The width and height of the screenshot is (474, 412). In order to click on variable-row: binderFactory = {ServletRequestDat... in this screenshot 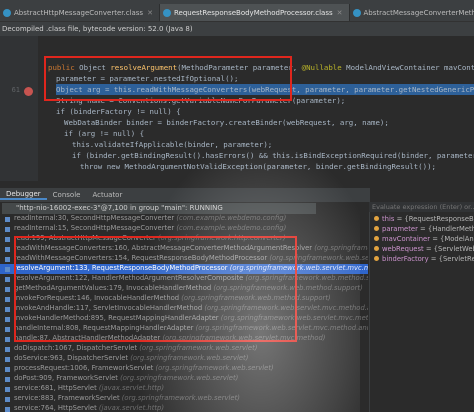, I will do `click(424, 260)`.